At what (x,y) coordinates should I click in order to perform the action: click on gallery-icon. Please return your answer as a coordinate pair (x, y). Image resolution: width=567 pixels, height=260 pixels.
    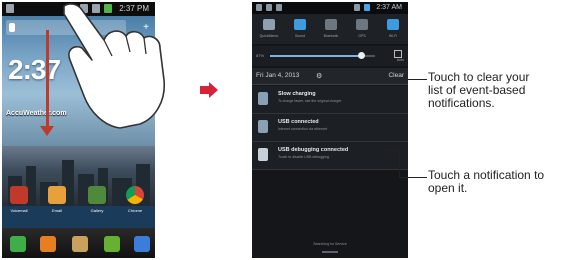
    Looking at the image, I should click on (97, 195).